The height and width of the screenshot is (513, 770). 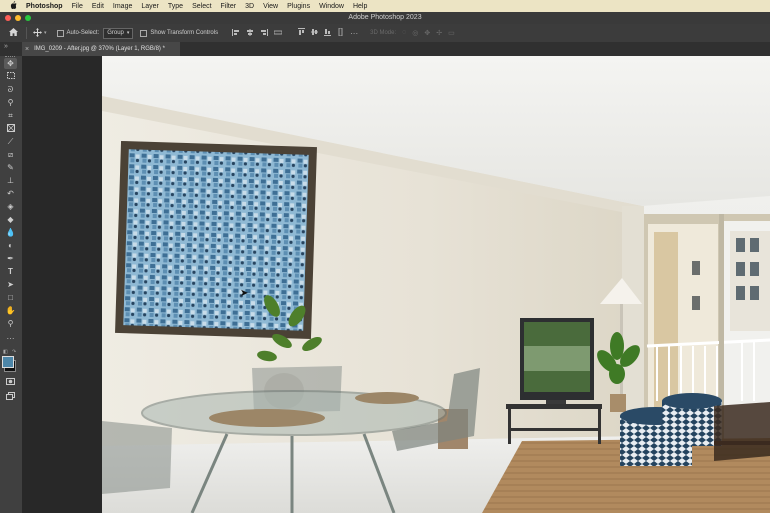 I want to click on quick-mask-icon, so click(x=10, y=381).